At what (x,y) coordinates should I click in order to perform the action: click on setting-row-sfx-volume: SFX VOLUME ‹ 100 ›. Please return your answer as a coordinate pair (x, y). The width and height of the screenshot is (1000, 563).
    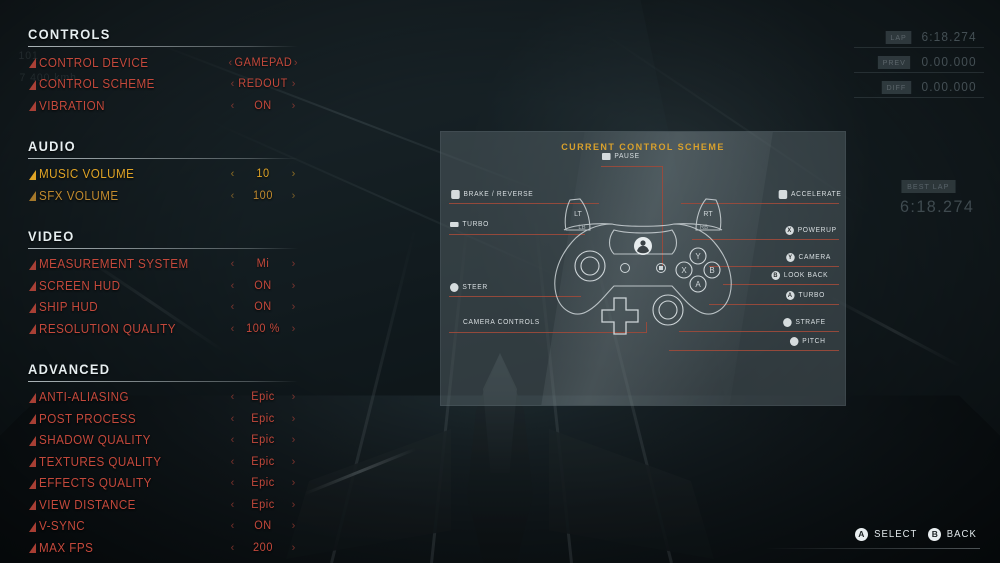
    Looking at the image, I should click on (163, 196).